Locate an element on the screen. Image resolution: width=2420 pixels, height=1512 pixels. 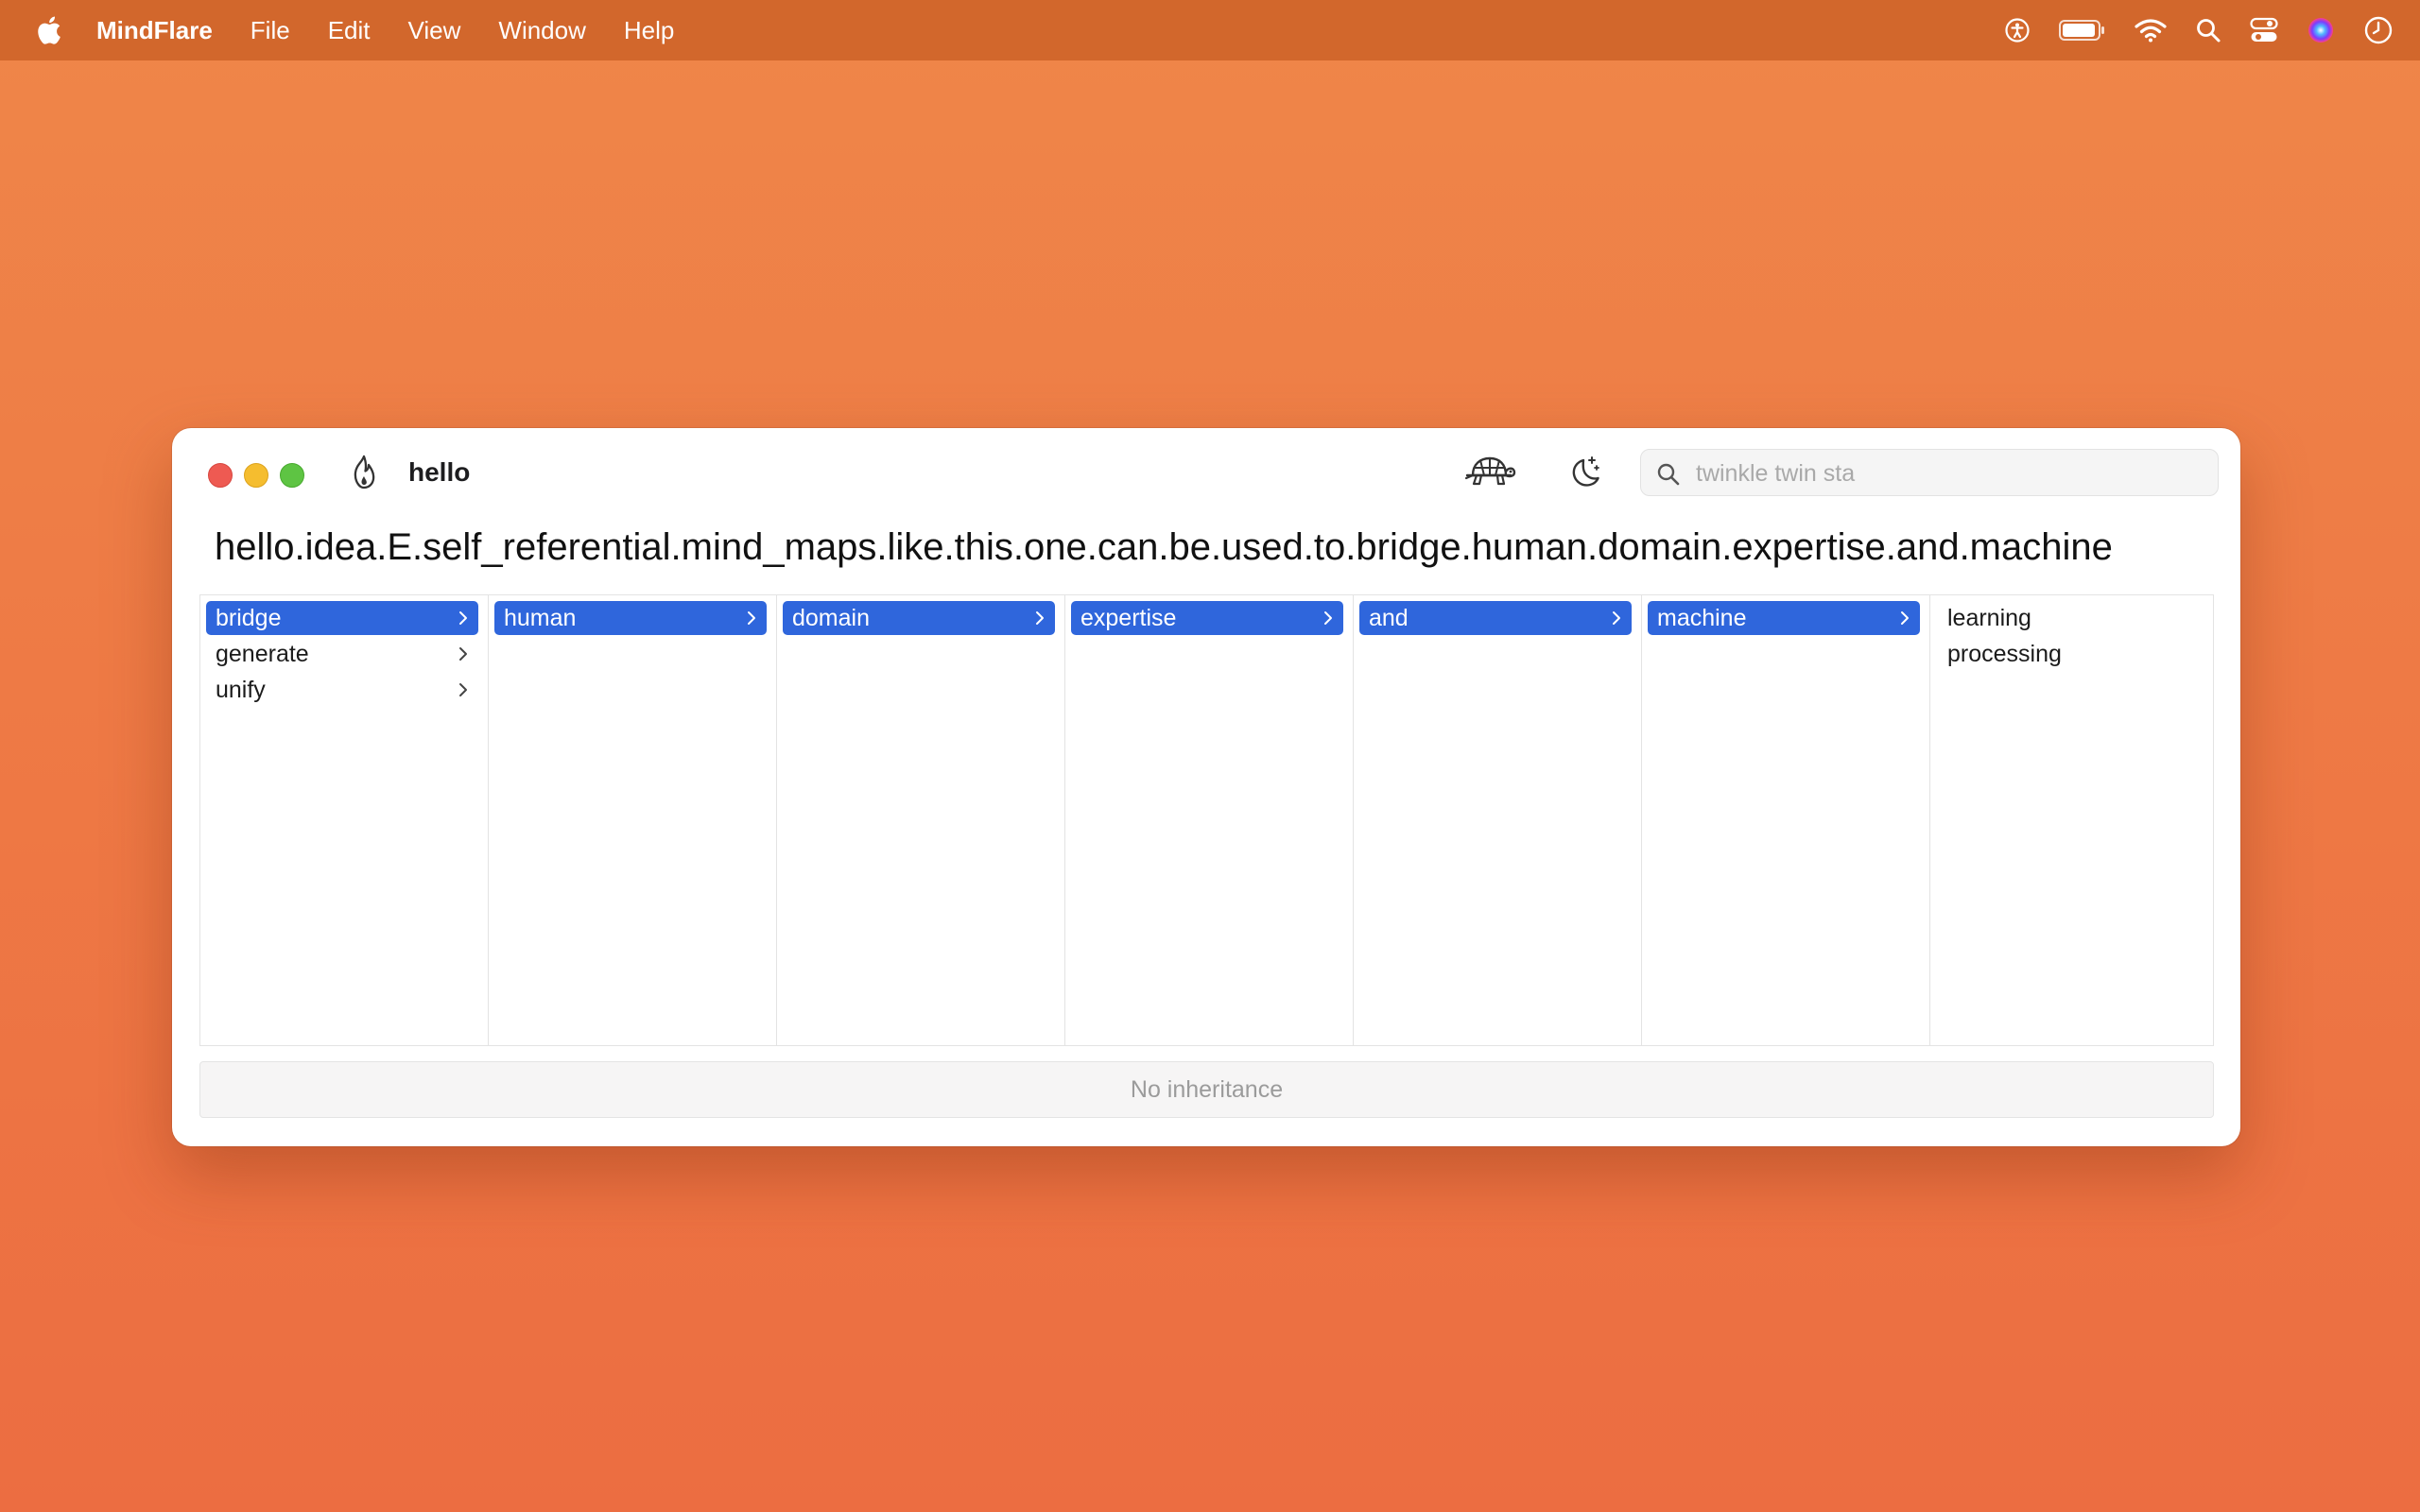
menu-view: View is located at coordinates (434, 30).